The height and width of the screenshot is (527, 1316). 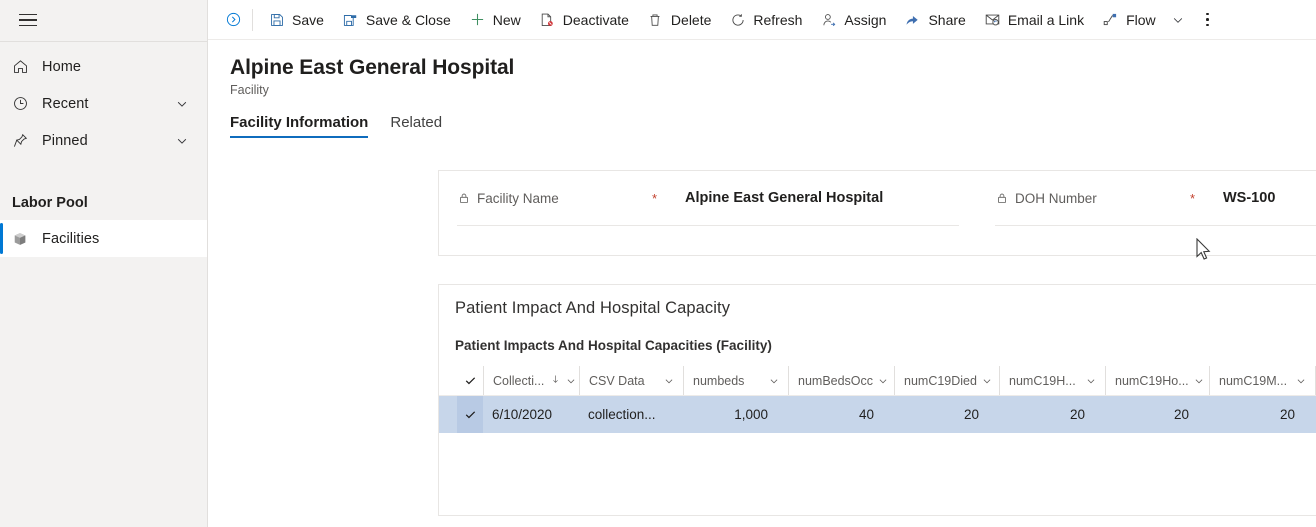 What do you see at coordinates (595, 19) in the screenshot?
I see `command-label: Deactivate` at bounding box center [595, 19].